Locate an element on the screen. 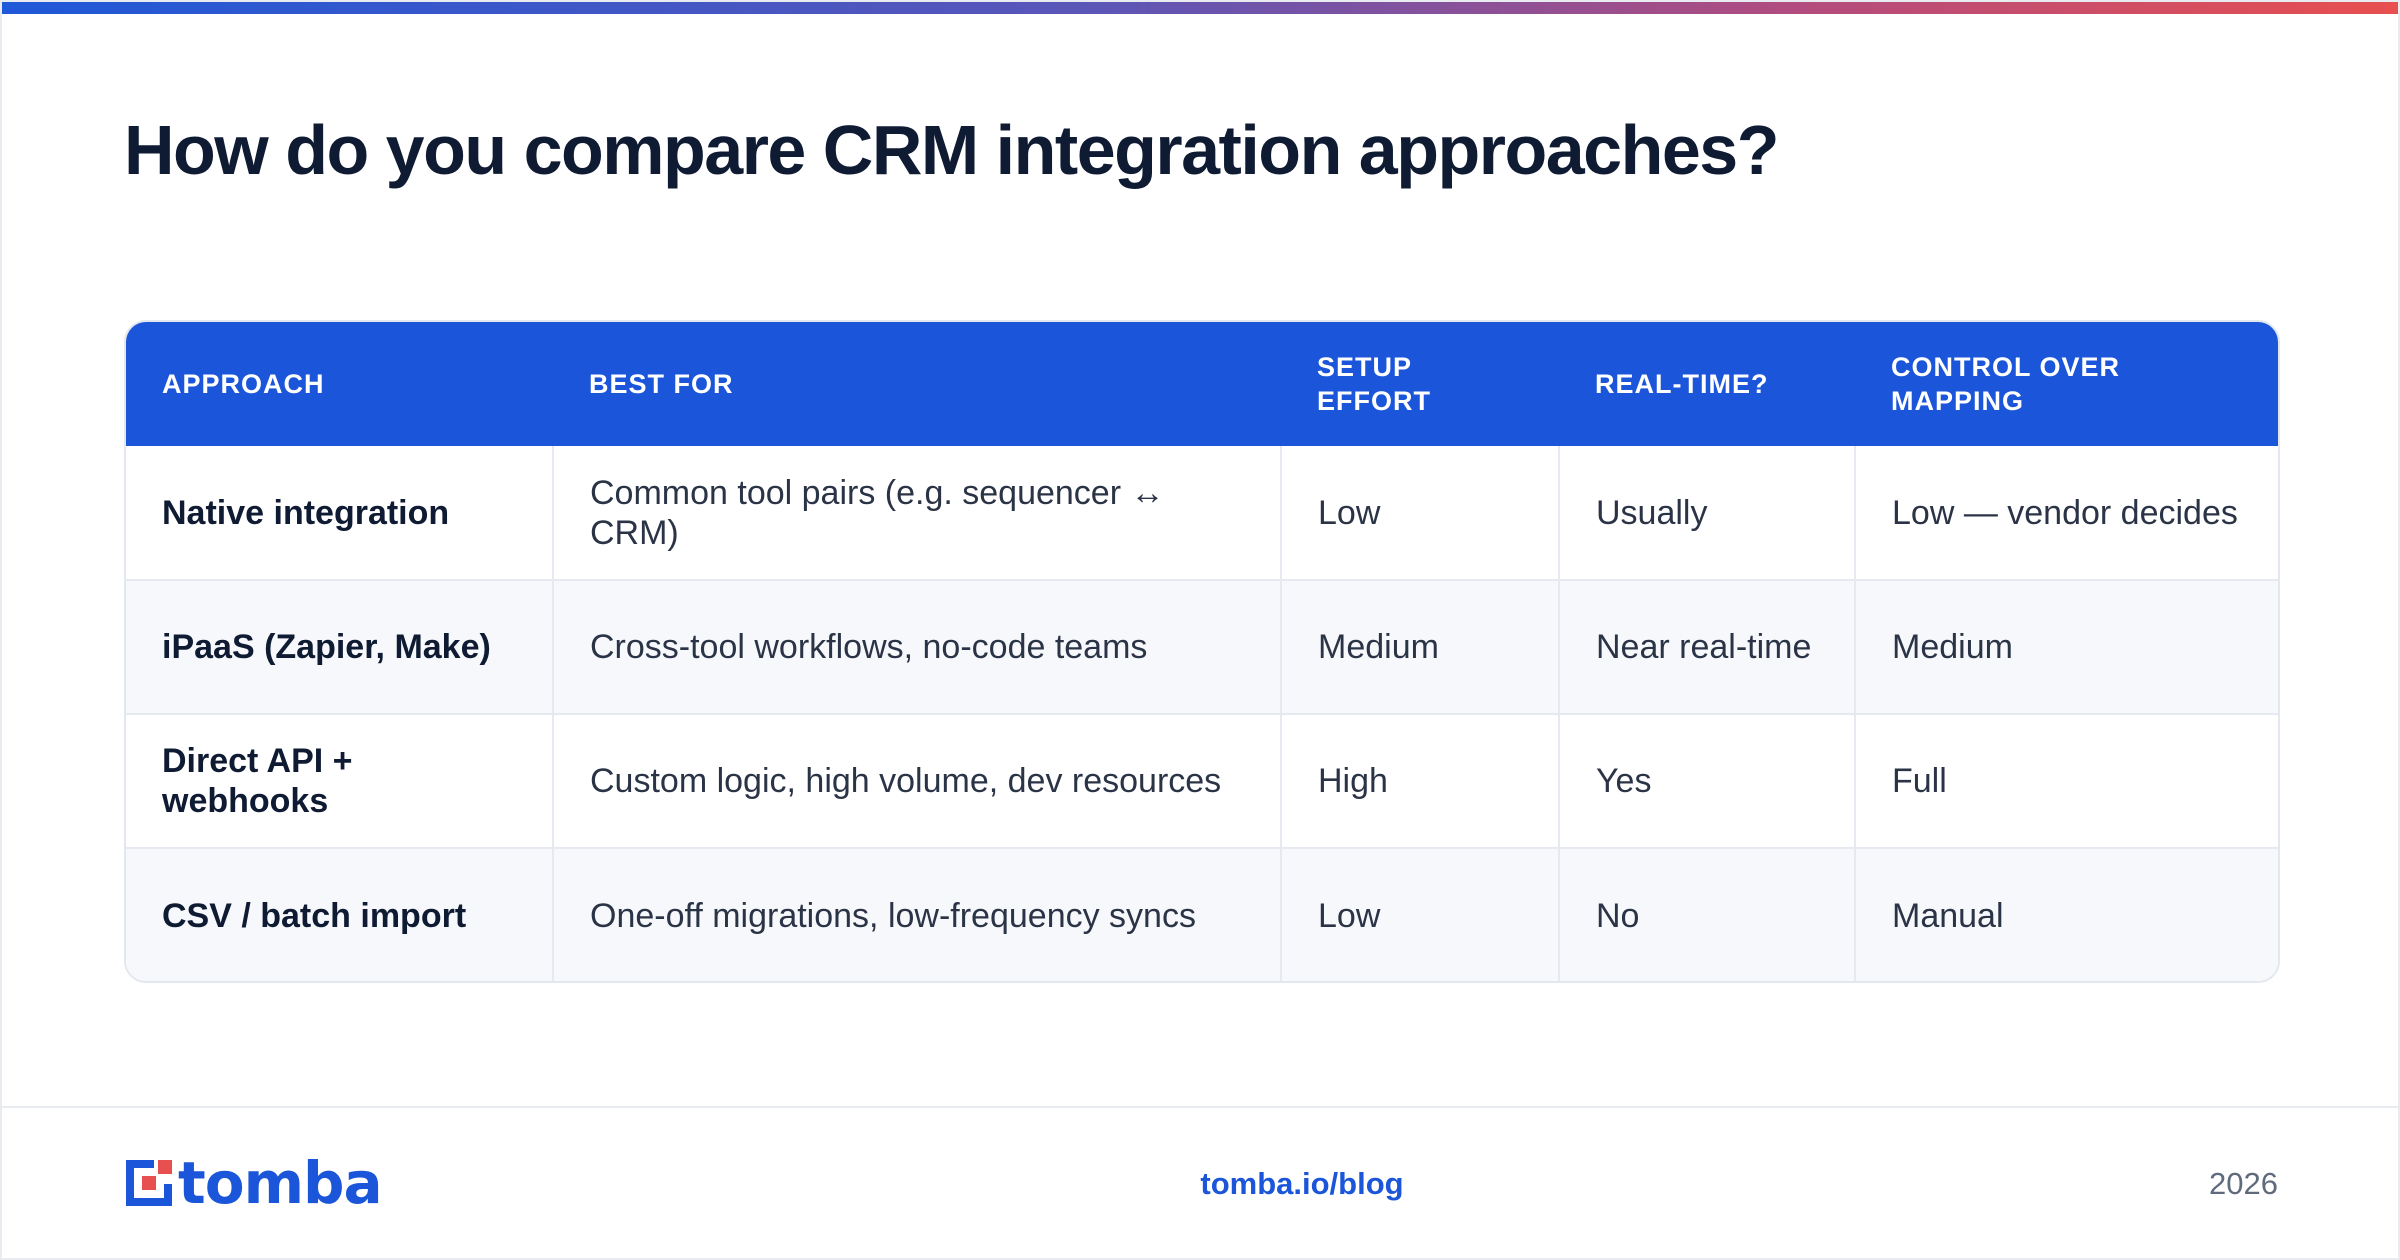 This screenshot has width=2400, height=1260. cell-control: Manual is located at coordinates (2066, 914).